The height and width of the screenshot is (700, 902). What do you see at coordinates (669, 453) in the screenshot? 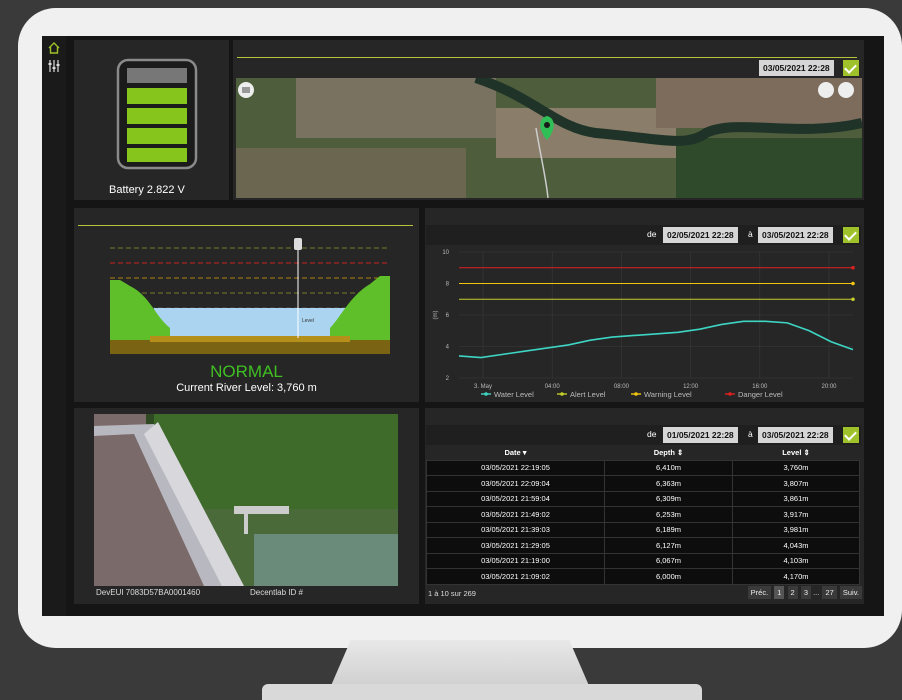
I see `depth-column-header: Depth ⇕` at bounding box center [669, 453].